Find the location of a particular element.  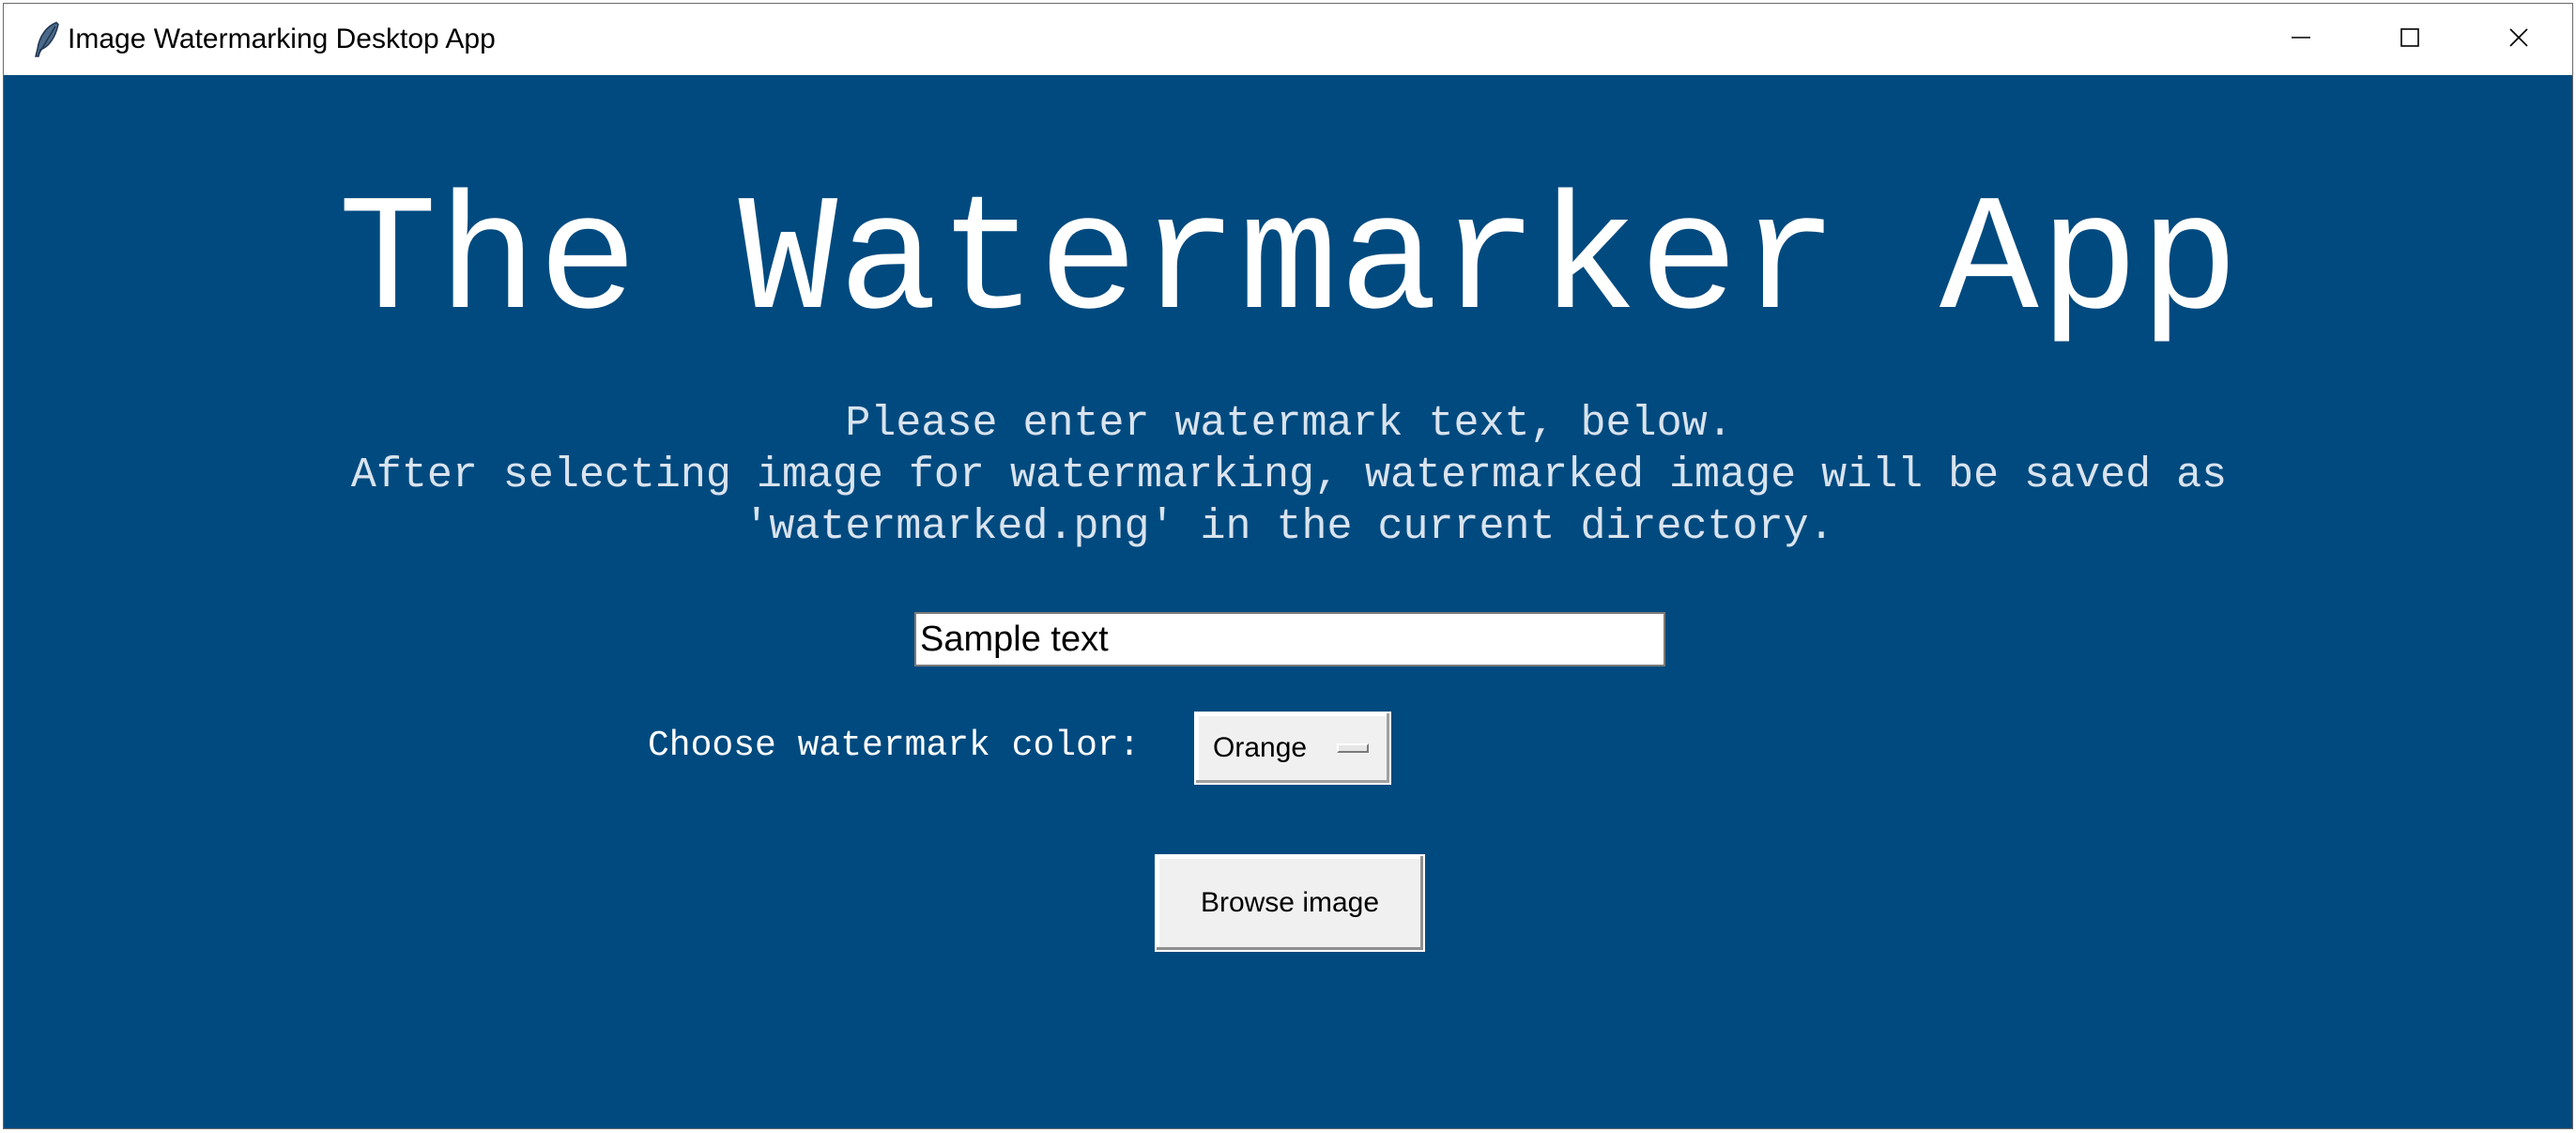

color-dropdown: Orange is located at coordinates (1293, 748).